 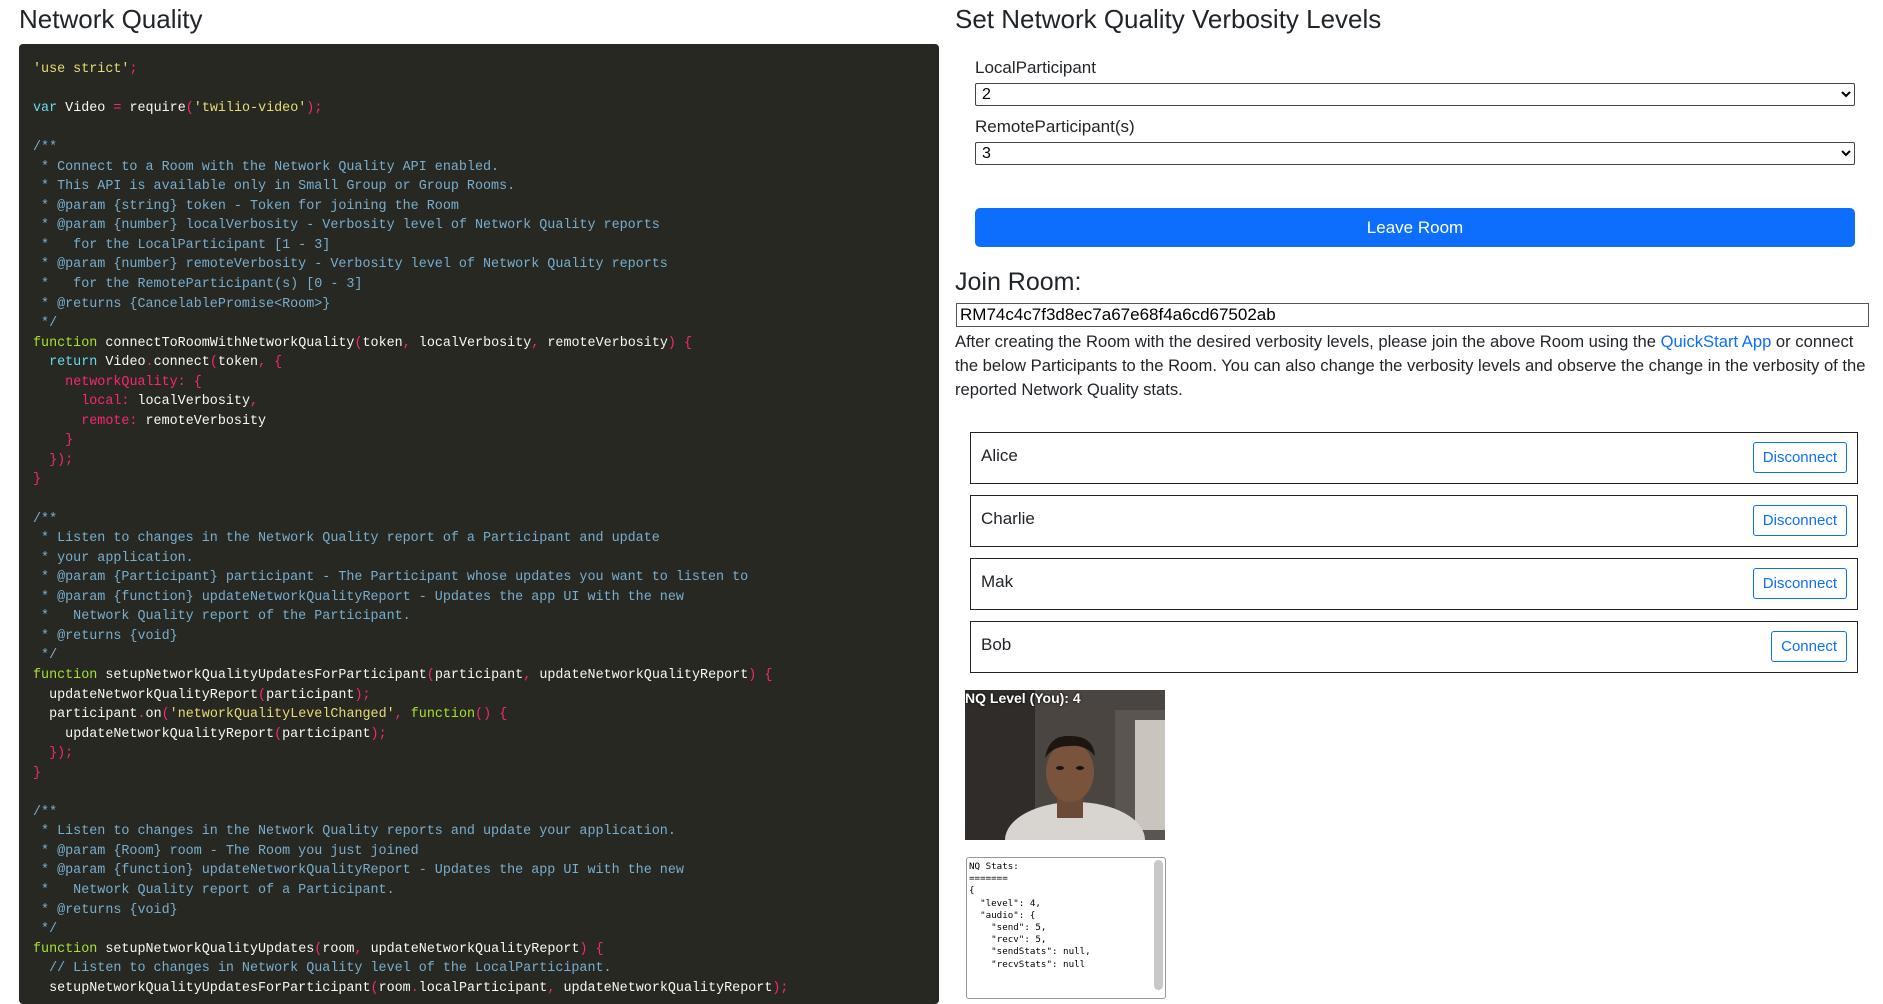 What do you see at coordinates (1414, 584) in the screenshot?
I see `participant-card-mak: Mak Disconnect` at bounding box center [1414, 584].